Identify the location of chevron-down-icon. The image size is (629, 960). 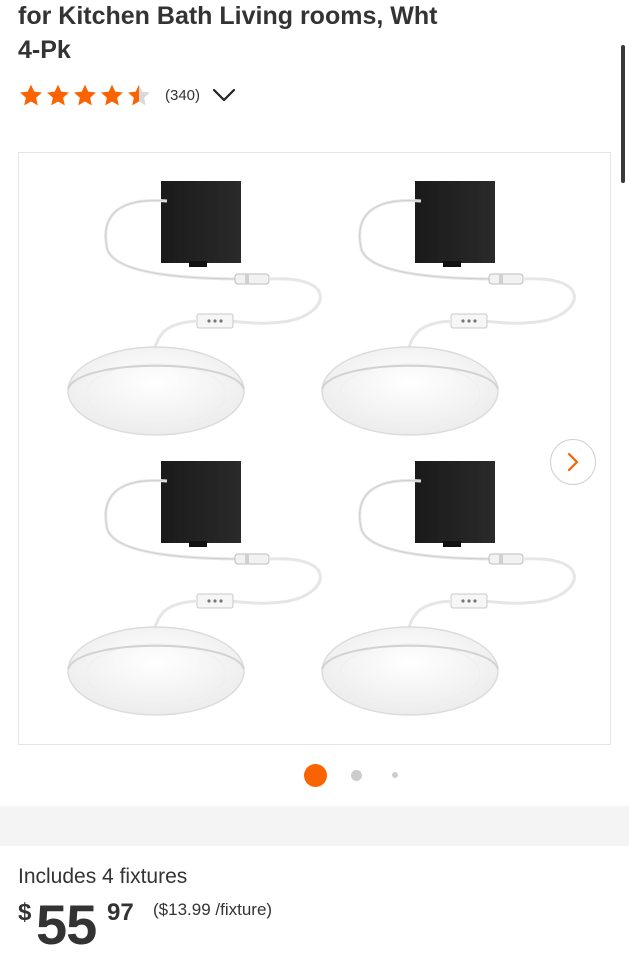
(224, 95).